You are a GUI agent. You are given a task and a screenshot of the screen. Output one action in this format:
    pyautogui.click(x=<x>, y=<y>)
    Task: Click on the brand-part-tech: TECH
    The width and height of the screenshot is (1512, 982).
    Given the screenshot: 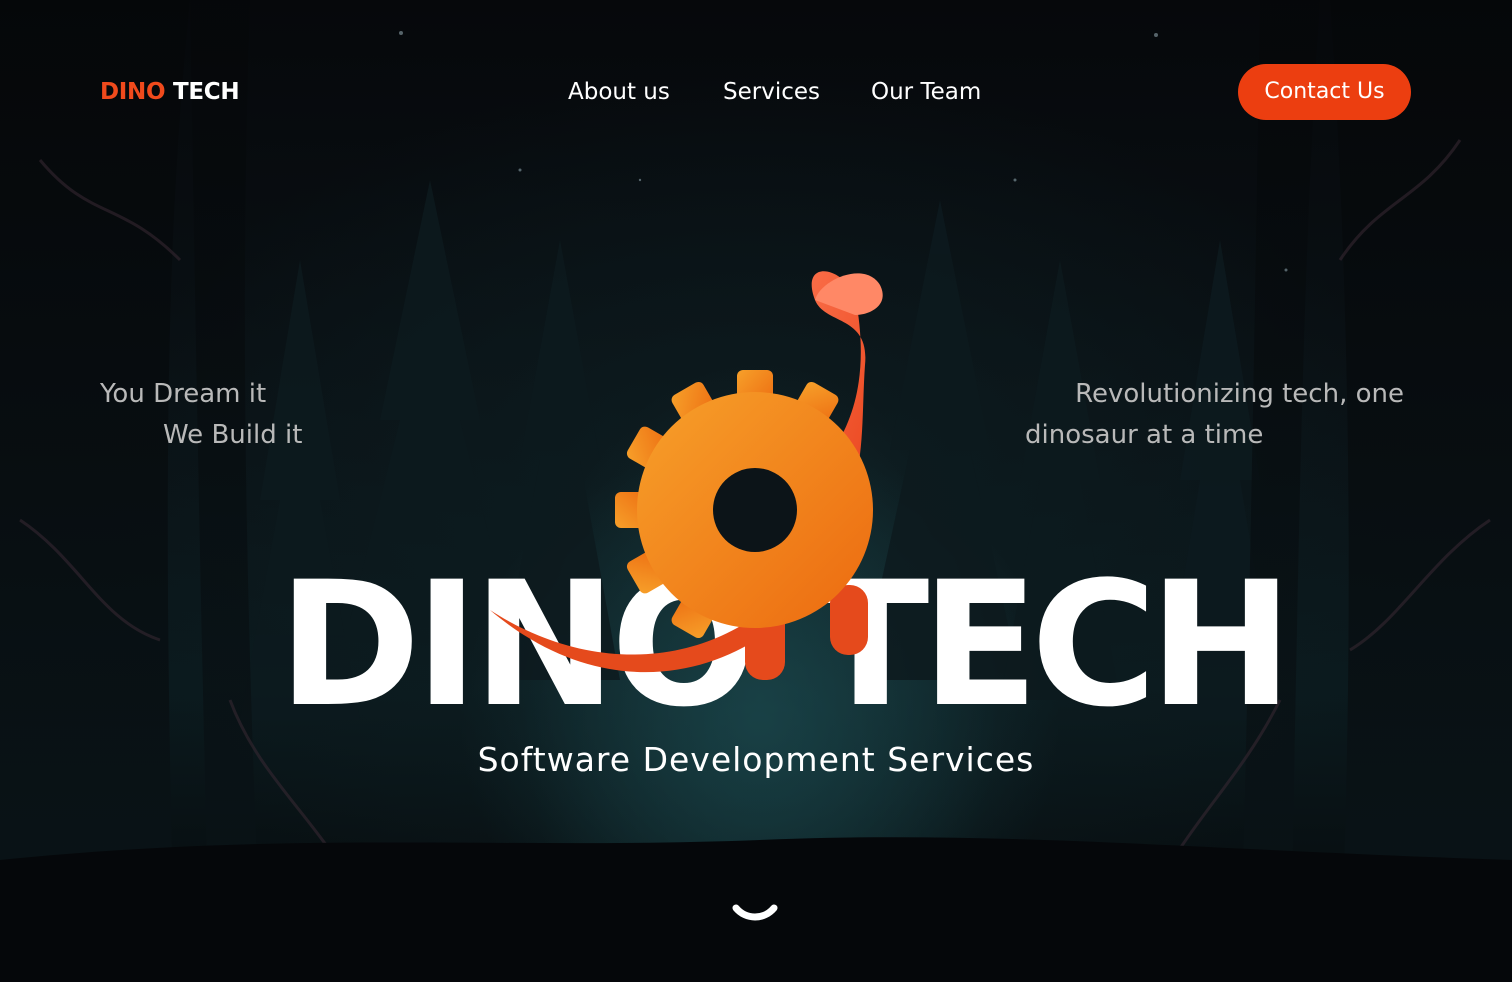 What is the action you would take?
    pyautogui.click(x=206, y=92)
    